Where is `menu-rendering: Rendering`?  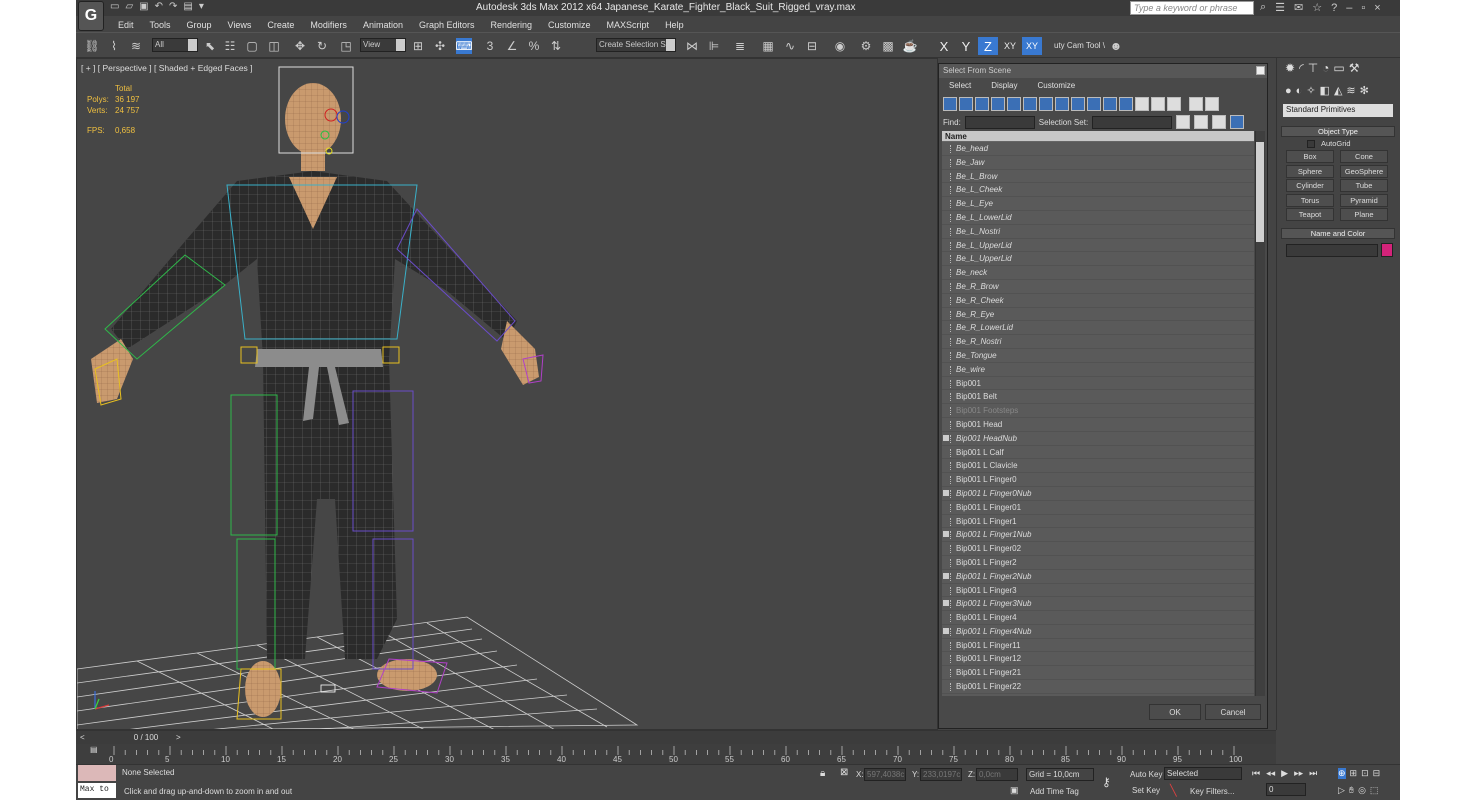 menu-rendering: Rendering is located at coordinates (512, 25).